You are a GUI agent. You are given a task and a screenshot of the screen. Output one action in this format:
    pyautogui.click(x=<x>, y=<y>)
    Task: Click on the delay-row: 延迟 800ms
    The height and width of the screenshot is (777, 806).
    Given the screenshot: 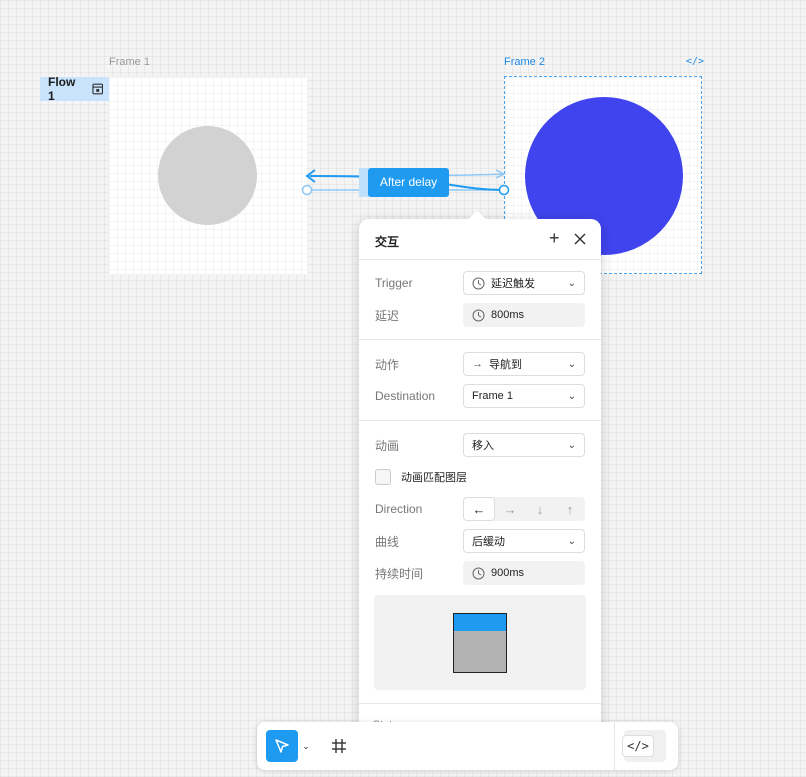 What is the action you would take?
    pyautogui.click(x=480, y=315)
    